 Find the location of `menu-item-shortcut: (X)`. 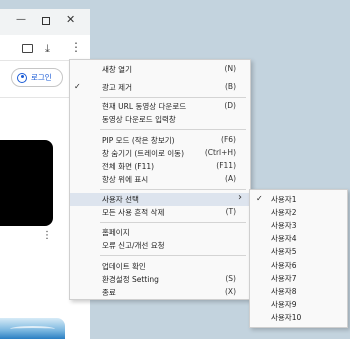

menu-item-shortcut: (X) is located at coordinates (230, 291).